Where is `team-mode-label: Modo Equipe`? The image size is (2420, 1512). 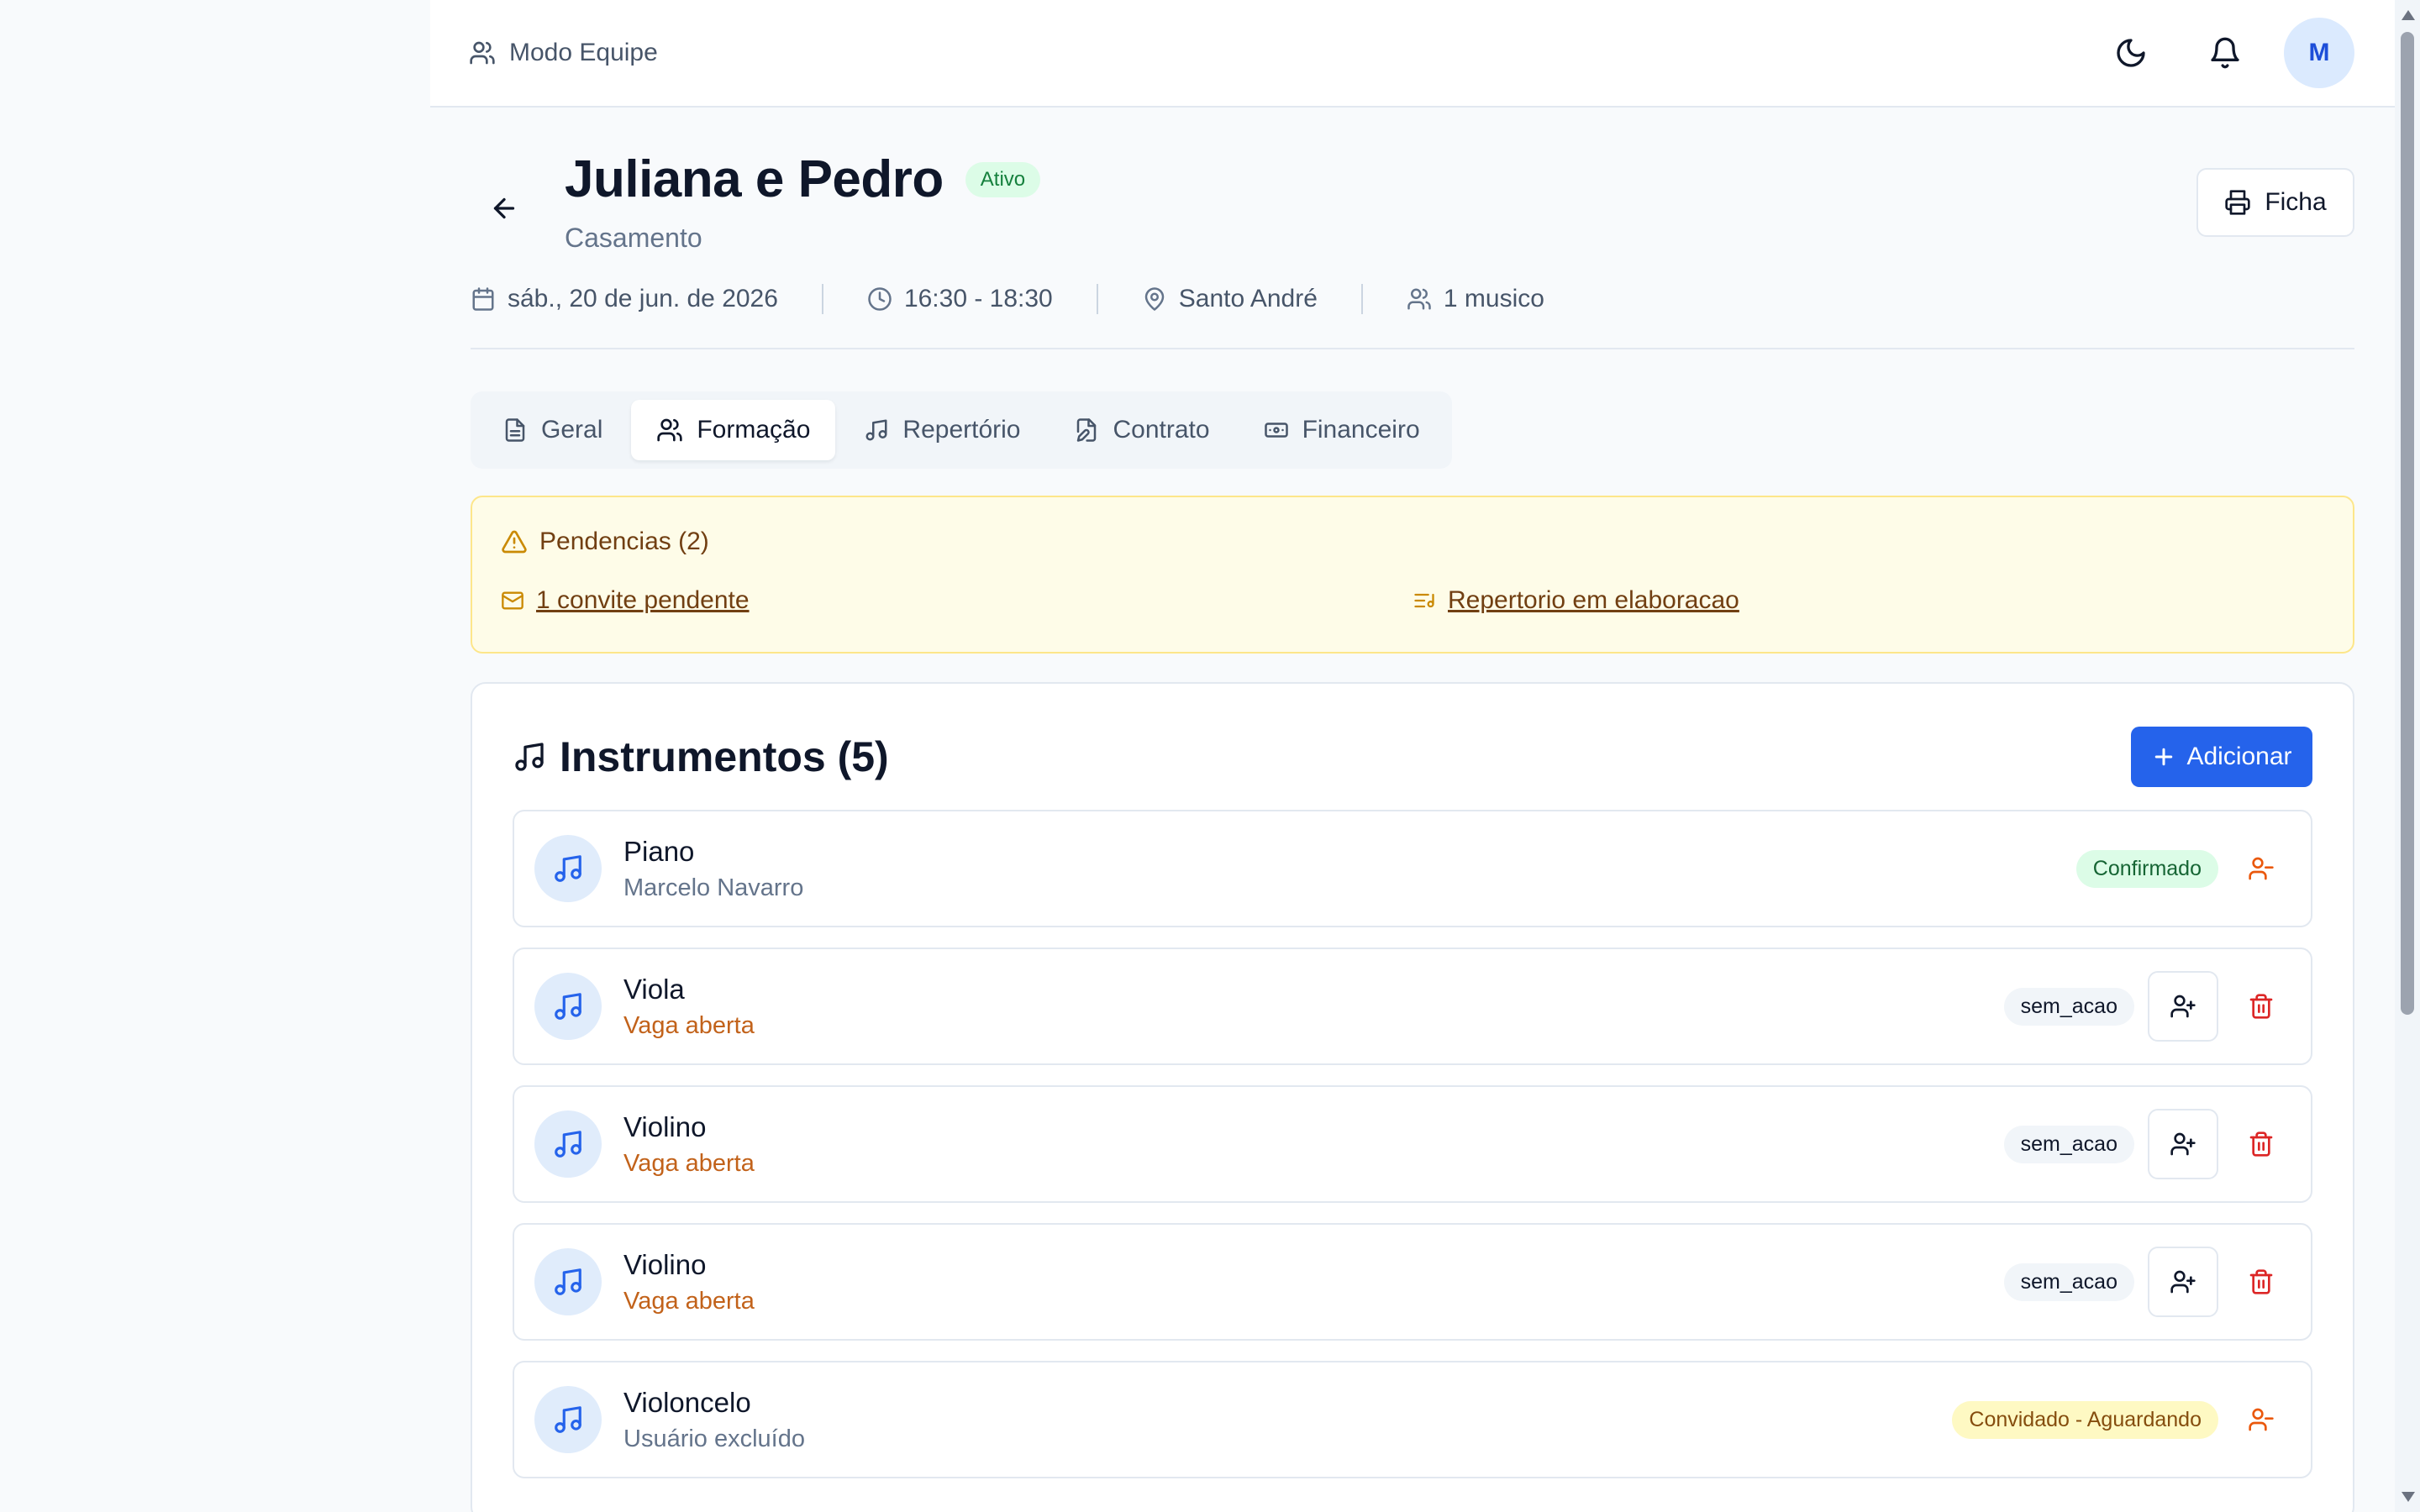
team-mode-label: Modo Equipe is located at coordinates (583, 52).